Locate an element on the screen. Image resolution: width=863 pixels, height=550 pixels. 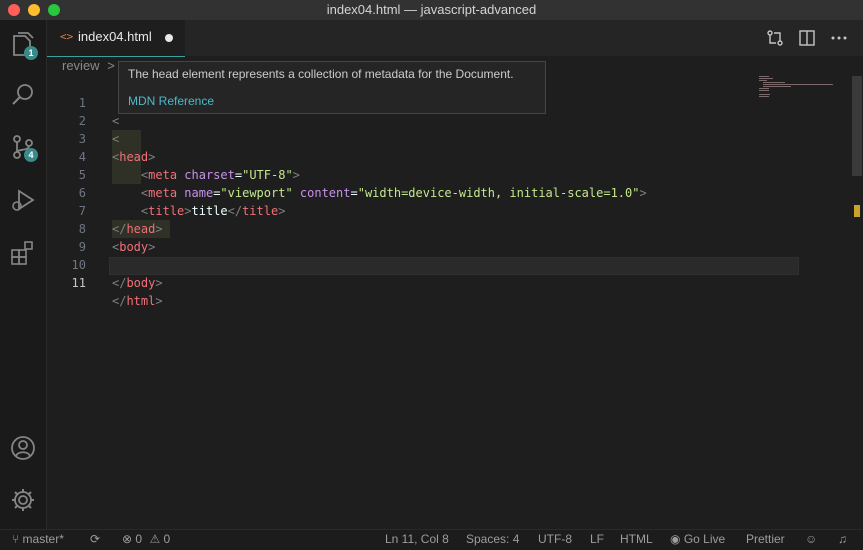
code-line: 11 </html> is located at coordinates (117, 292).